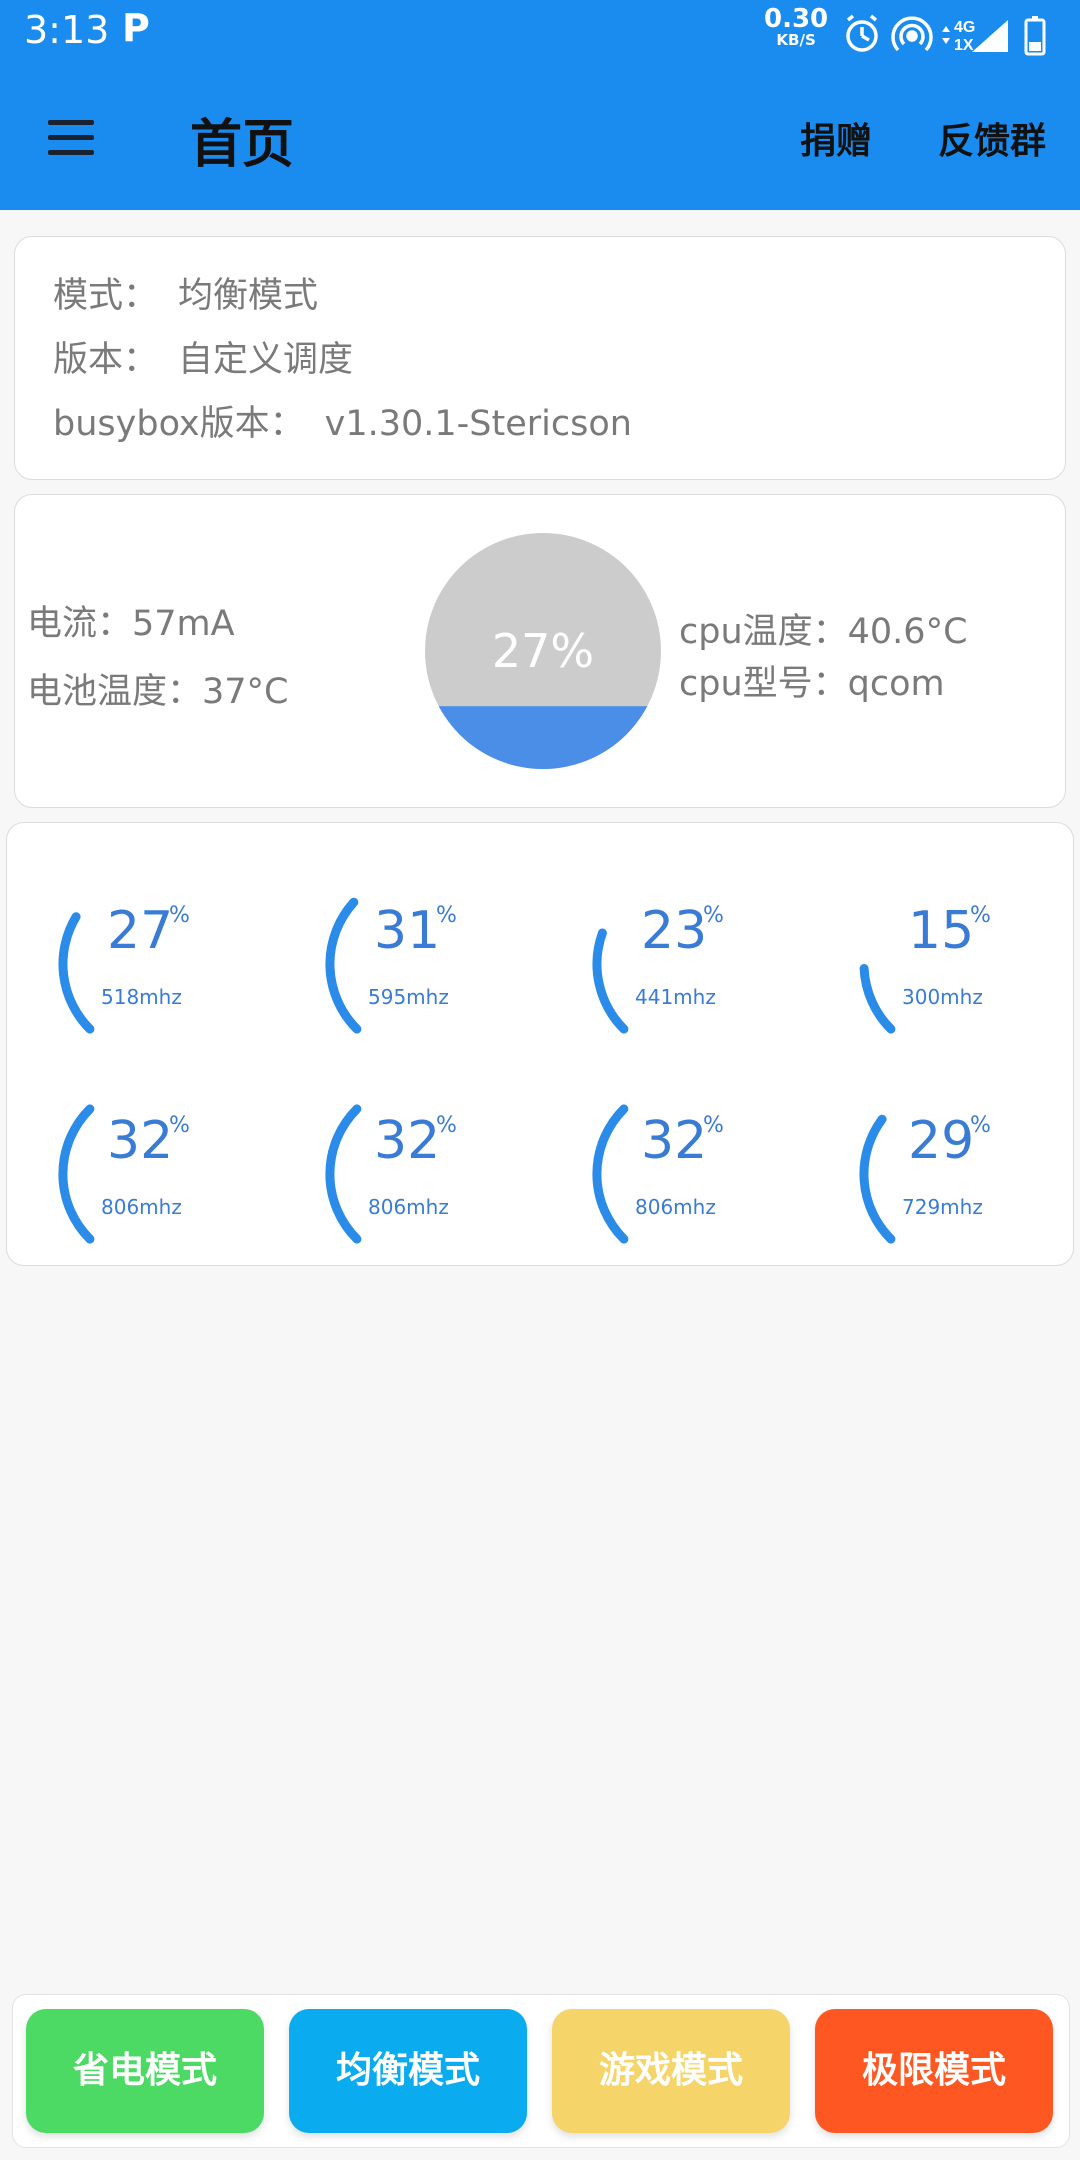  Describe the element at coordinates (140, 931) in the screenshot. I see `core-load-value: 27` at that location.